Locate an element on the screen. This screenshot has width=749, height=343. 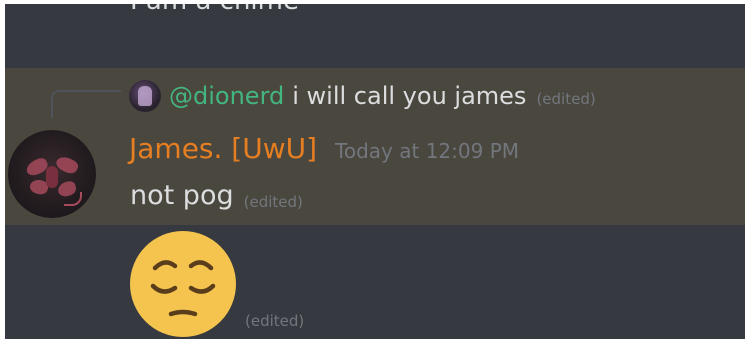
reply-reference: @dionerd i will call you james (edited) is located at coordinates (362, 96).